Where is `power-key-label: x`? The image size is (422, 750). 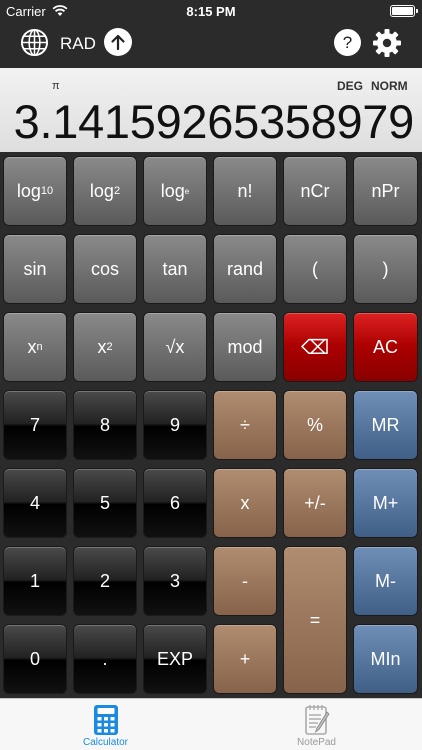 power-key-label: x is located at coordinates (32, 346).